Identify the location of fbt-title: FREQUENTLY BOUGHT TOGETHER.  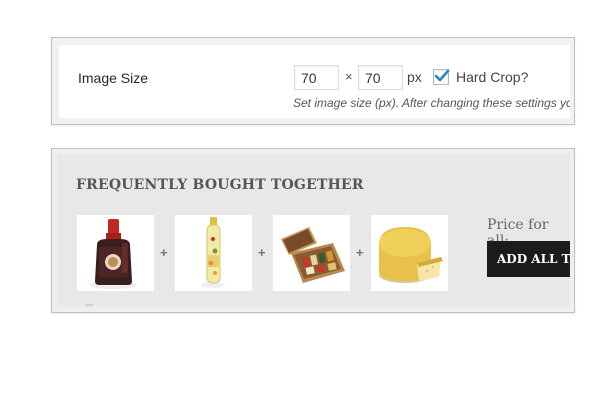
(220, 185).